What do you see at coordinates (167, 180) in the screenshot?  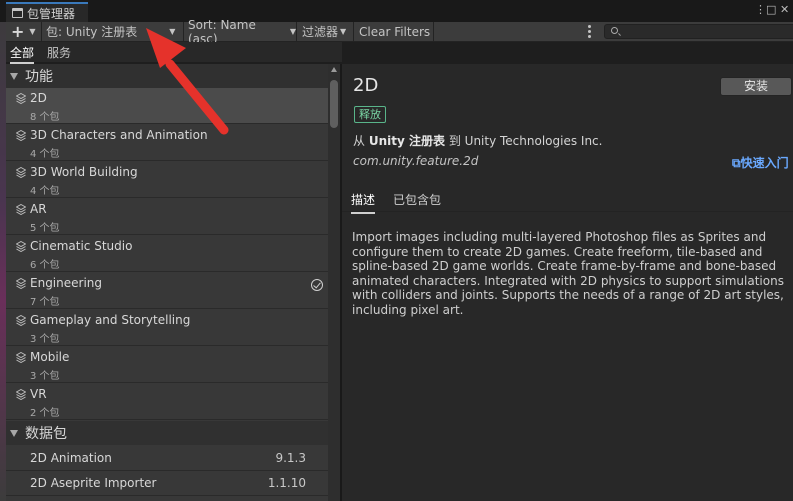 I see `feature-item: 3D World Building 4 个包` at bounding box center [167, 180].